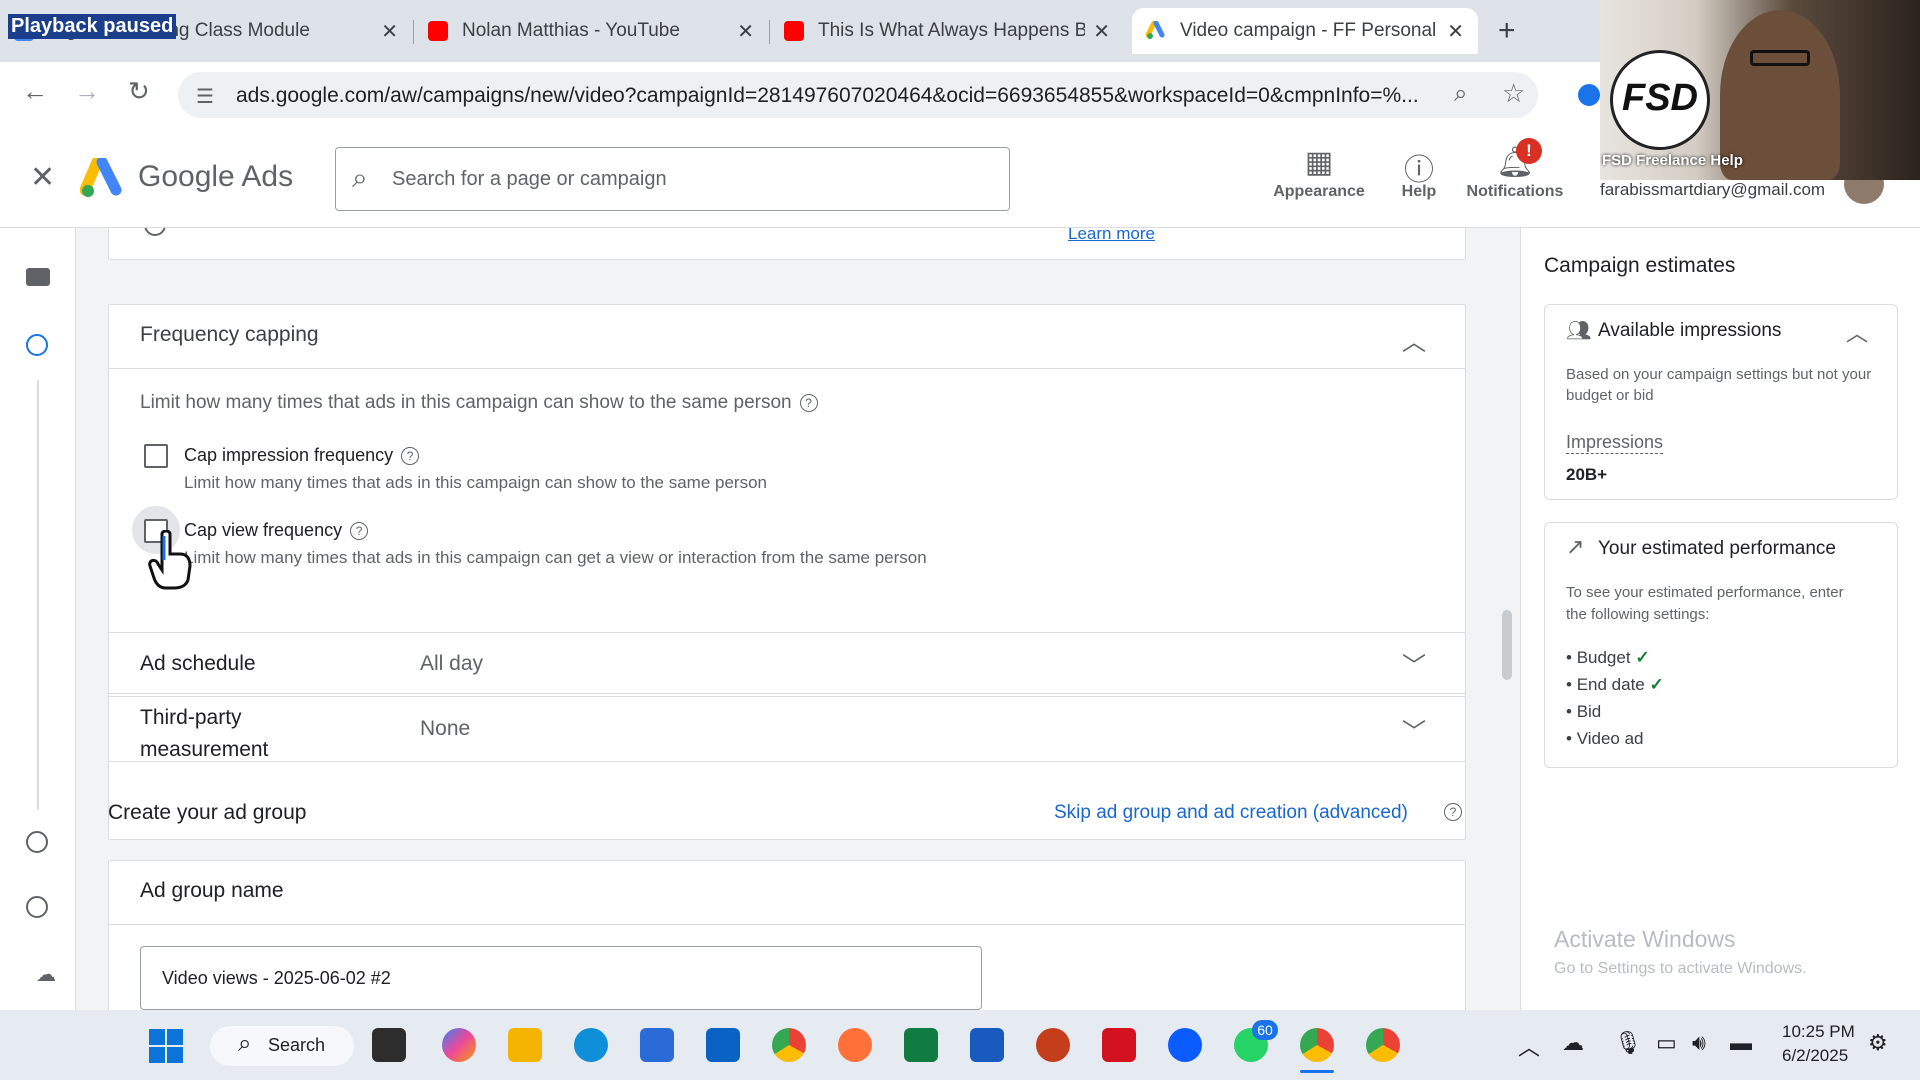 The width and height of the screenshot is (1920, 1080). What do you see at coordinates (1818, 1032) in the screenshot?
I see `clock-time: 10:25 PM` at bounding box center [1818, 1032].